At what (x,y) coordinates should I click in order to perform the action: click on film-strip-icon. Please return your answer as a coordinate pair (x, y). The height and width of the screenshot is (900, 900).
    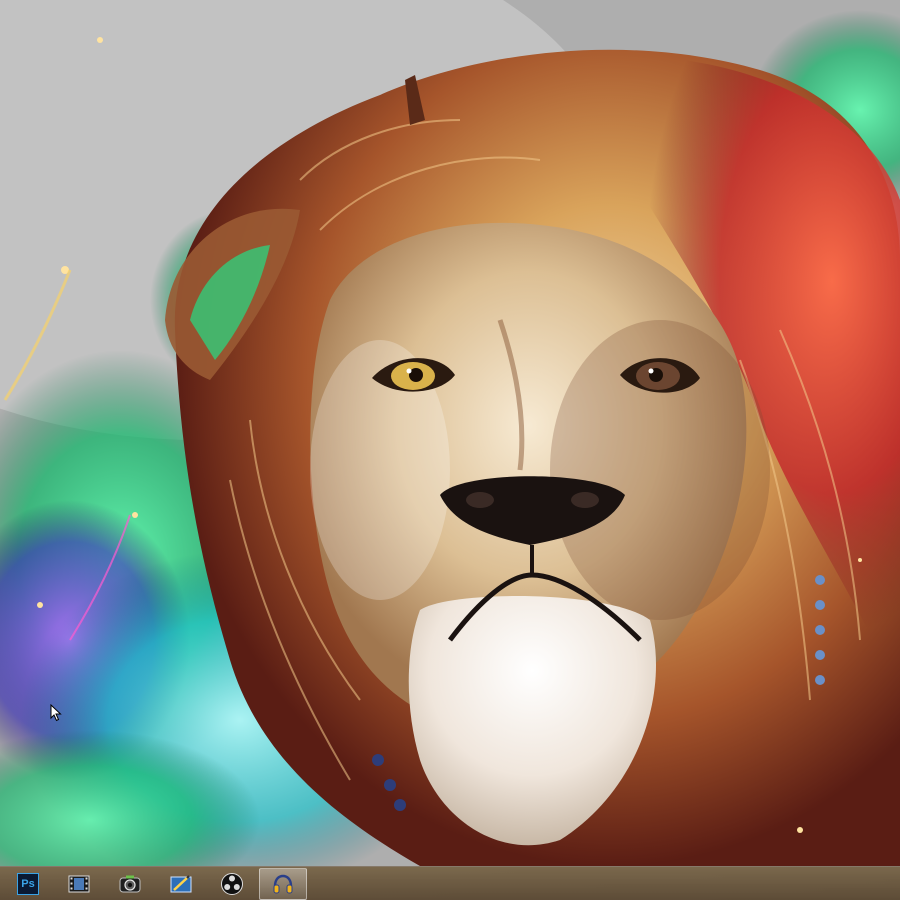
    Looking at the image, I should click on (79, 883).